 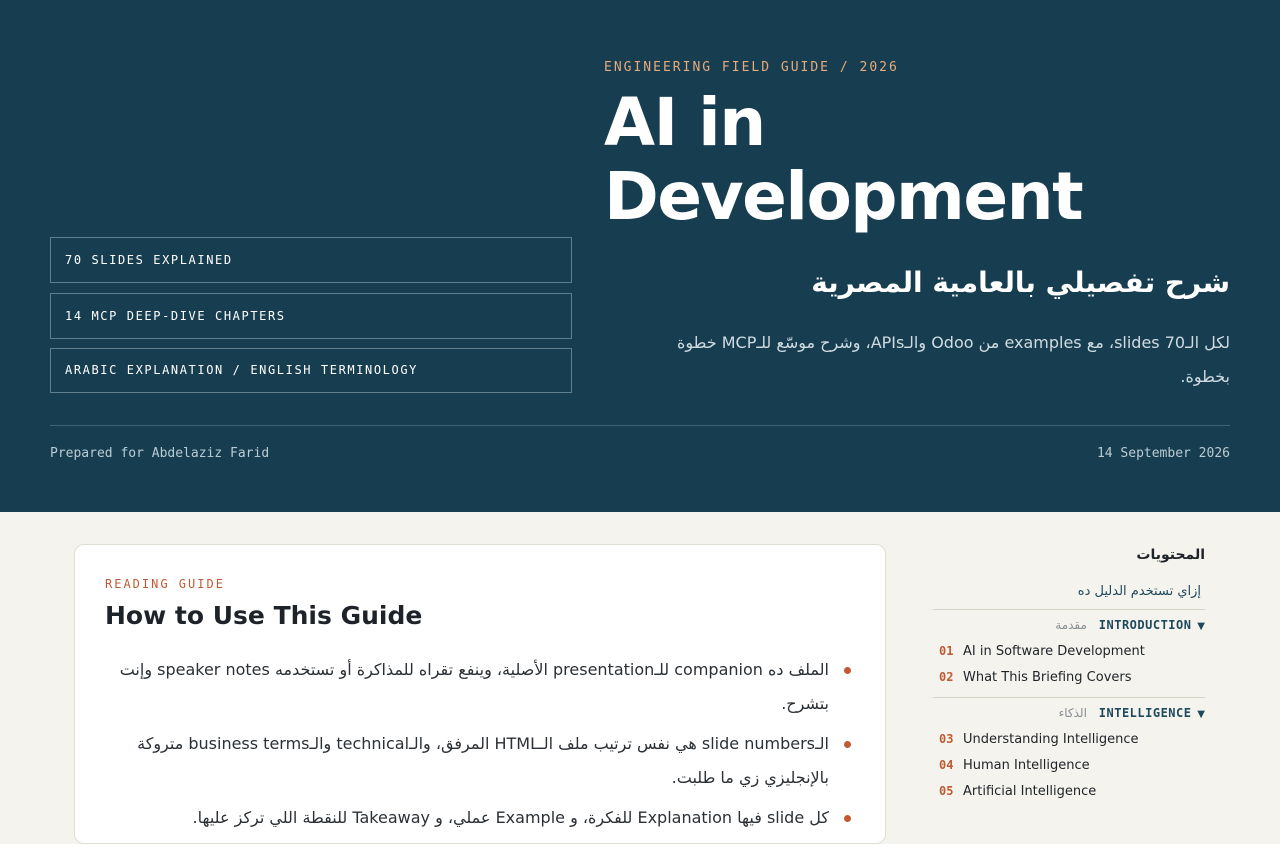 I want to click on hero-divider, so click(x=640, y=425).